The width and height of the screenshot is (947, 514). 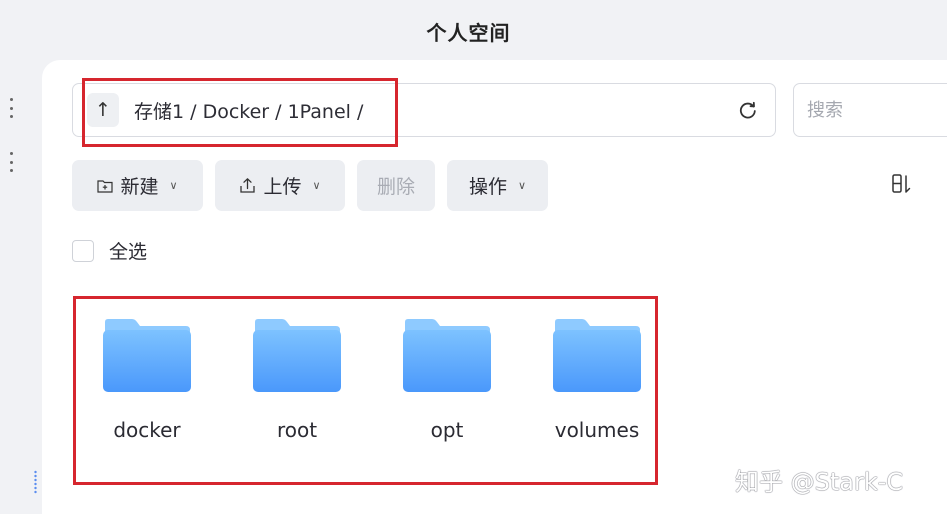 I want to click on go-up-button: ↑, so click(x=103, y=110).